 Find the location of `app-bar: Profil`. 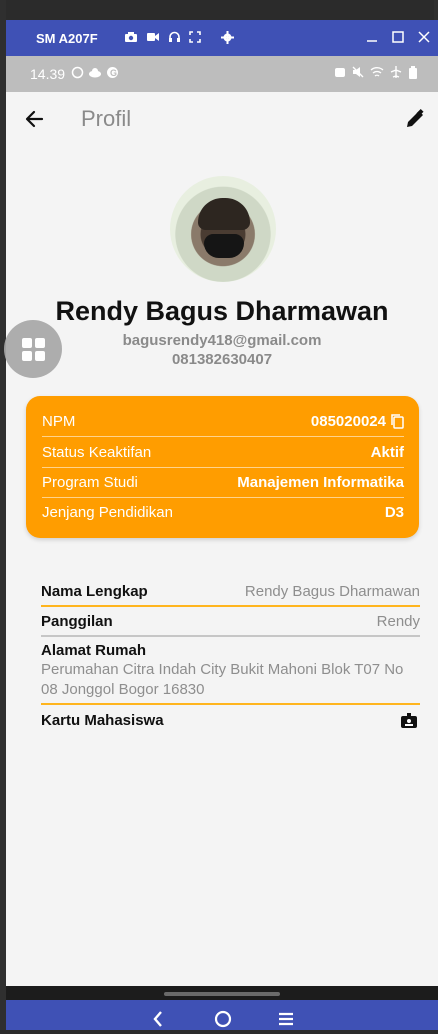

app-bar: Profil is located at coordinates (222, 119).